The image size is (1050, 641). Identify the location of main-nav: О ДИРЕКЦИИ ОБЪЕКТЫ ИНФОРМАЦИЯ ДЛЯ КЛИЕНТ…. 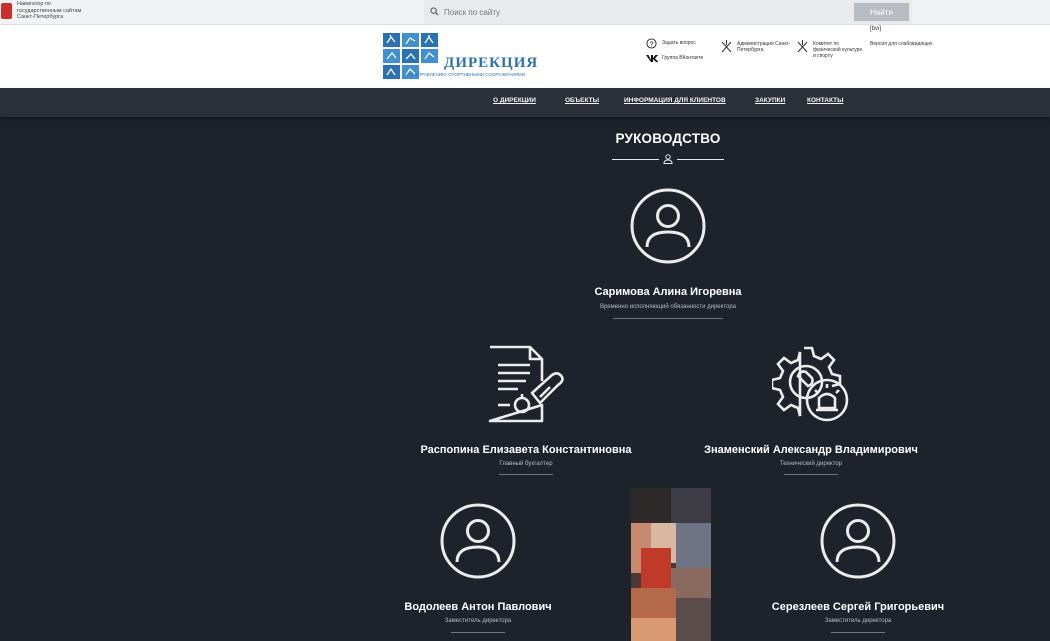
(525, 102).